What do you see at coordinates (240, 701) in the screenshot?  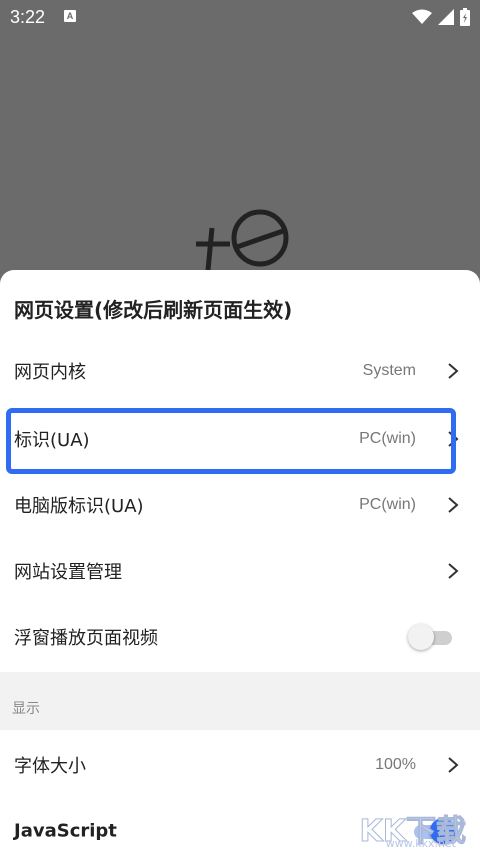 I see `section-display: 显示` at bounding box center [240, 701].